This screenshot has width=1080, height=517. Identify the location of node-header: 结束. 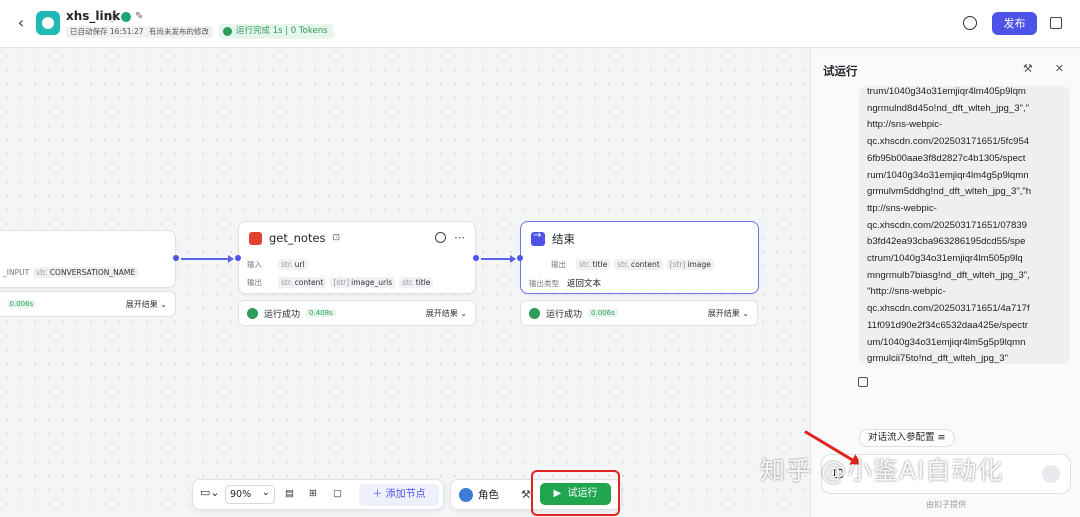
(553, 238).